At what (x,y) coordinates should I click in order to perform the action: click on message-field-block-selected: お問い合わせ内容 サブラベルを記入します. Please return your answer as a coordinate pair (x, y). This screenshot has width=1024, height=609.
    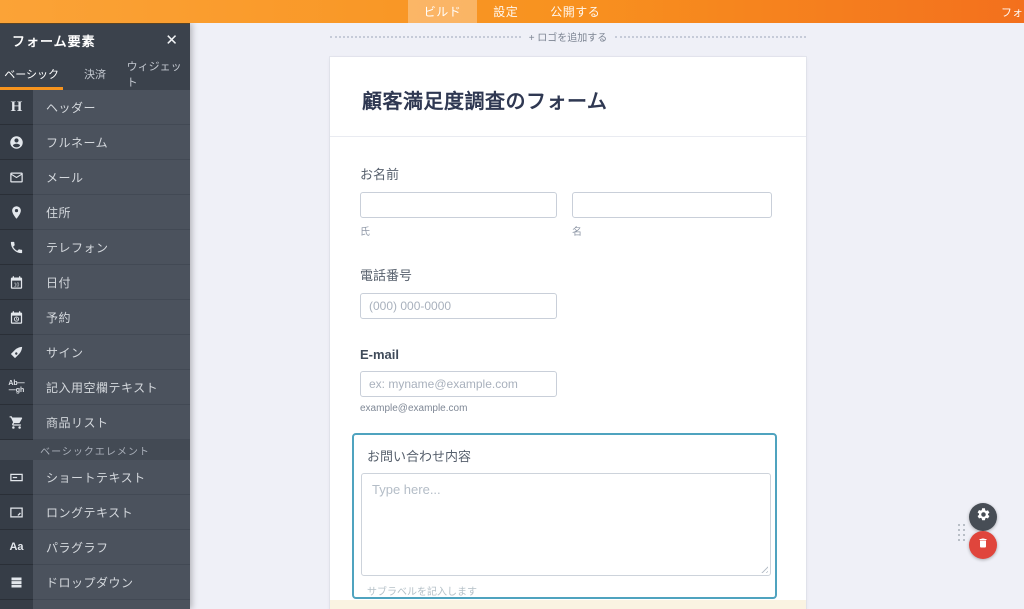
    Looking at the image, I should click on (564, 516).